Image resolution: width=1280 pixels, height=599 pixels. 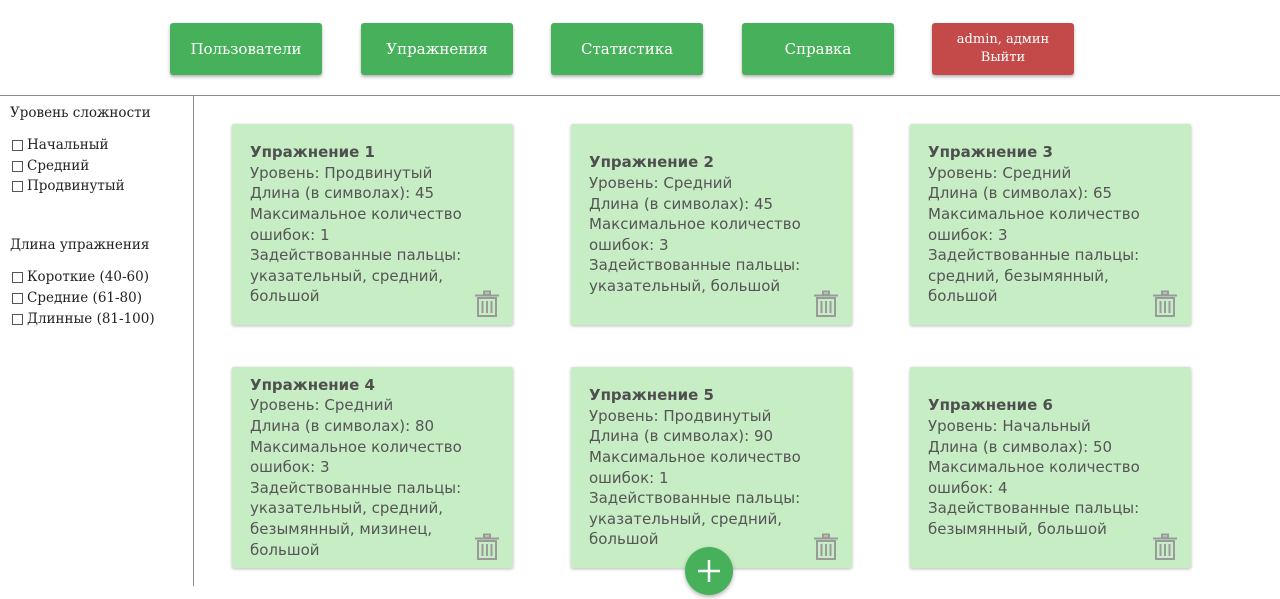 I want to click on exercise-length: Длина (в символах): 50, so click(x=1020, y=446).